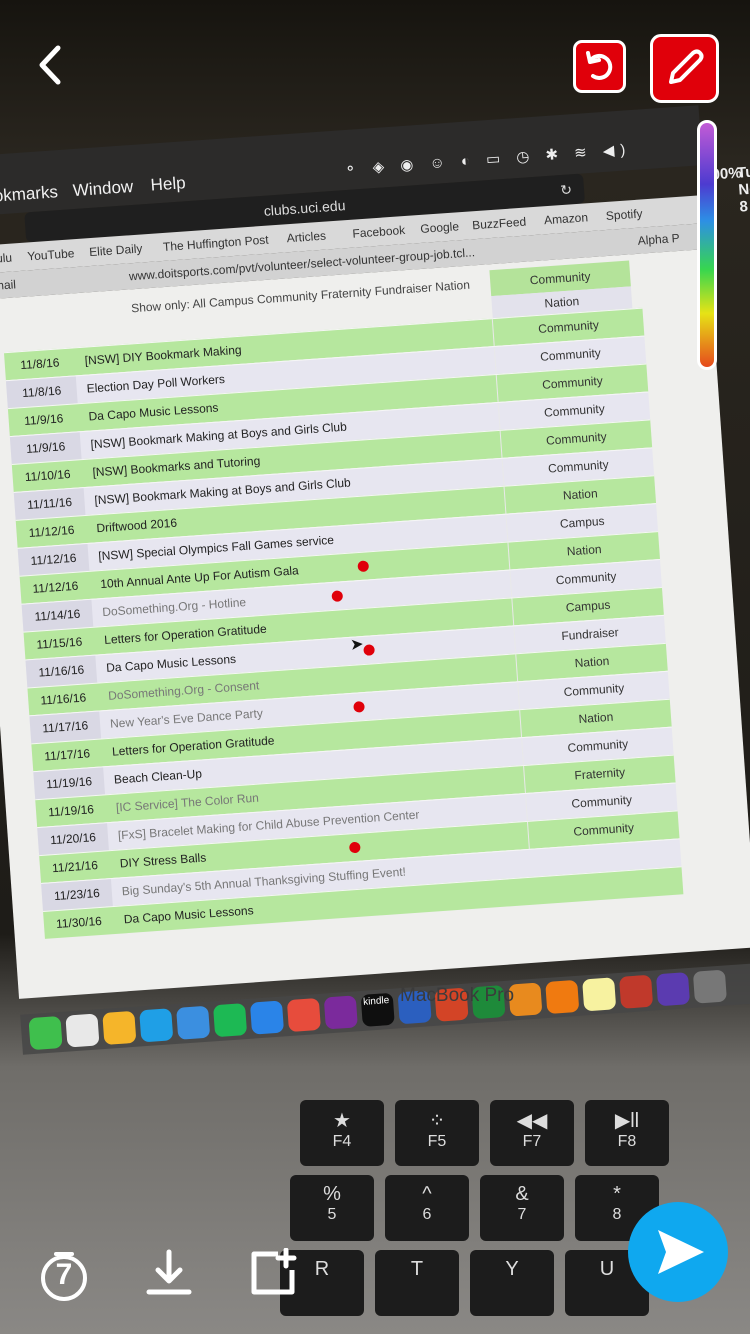 This screenshot has width=750, height=1334. Describe the element at coordinates (215, 243) in the screenshot. I see `bookmark-huffington: The Huffington Post` at that location.